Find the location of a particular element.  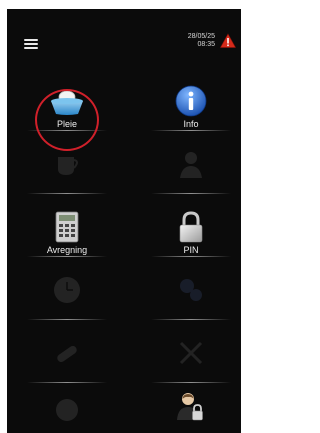

clock-icon is located at coordinates (67, 290).